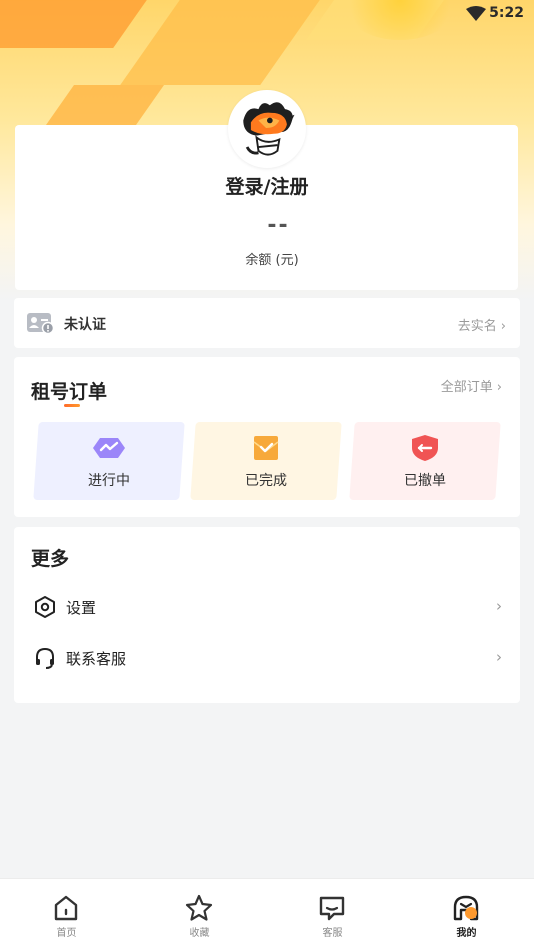 Image resolution: width=534 pixels, height=949 pixels. I want to click on cancelled-icon, so click(425, 448).